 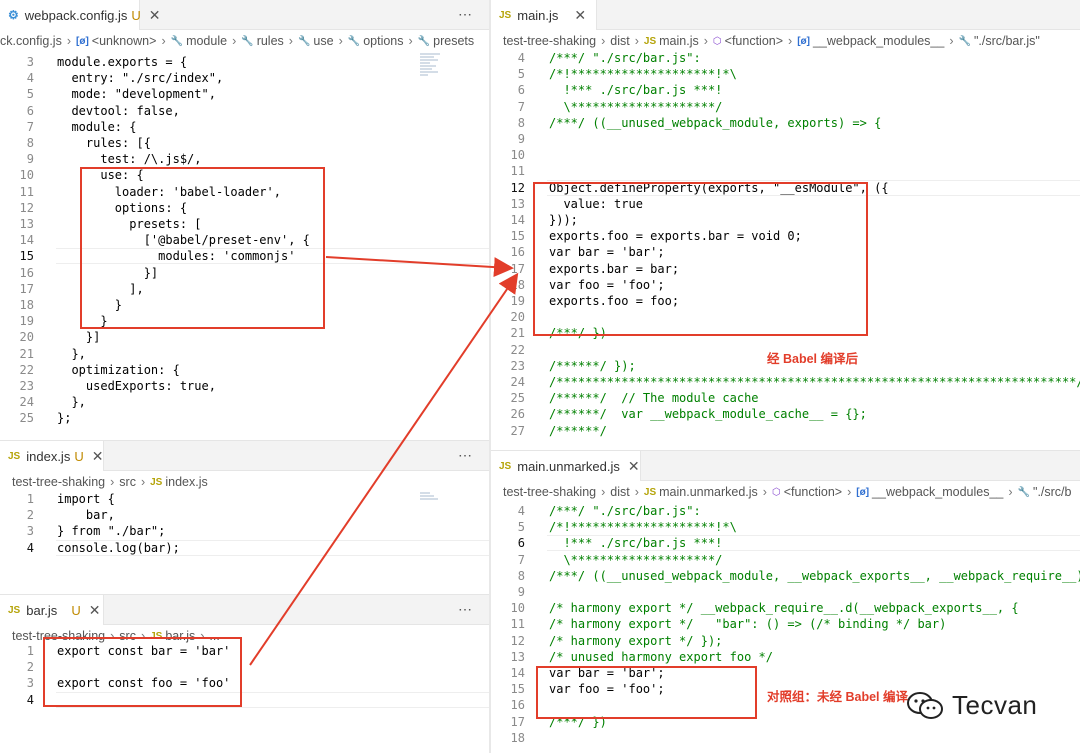 What do you see at coordinates (384, 469) in the screenshot?
I see `arrow-source-to-output` at bounding box center [384, 469].